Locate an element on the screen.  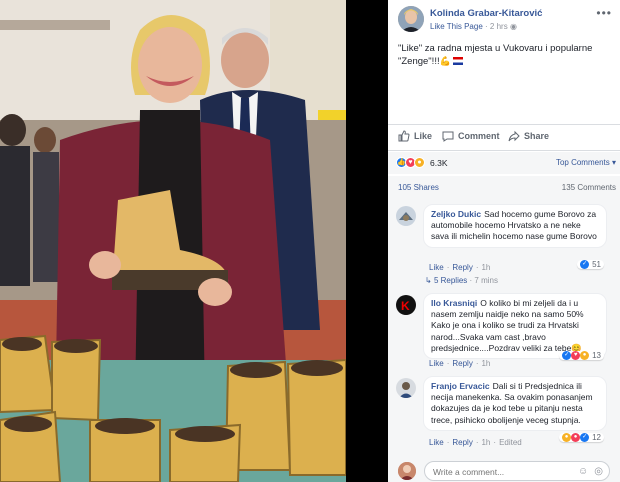
globe-icon: ◉ is located at coordinates (513, 26).